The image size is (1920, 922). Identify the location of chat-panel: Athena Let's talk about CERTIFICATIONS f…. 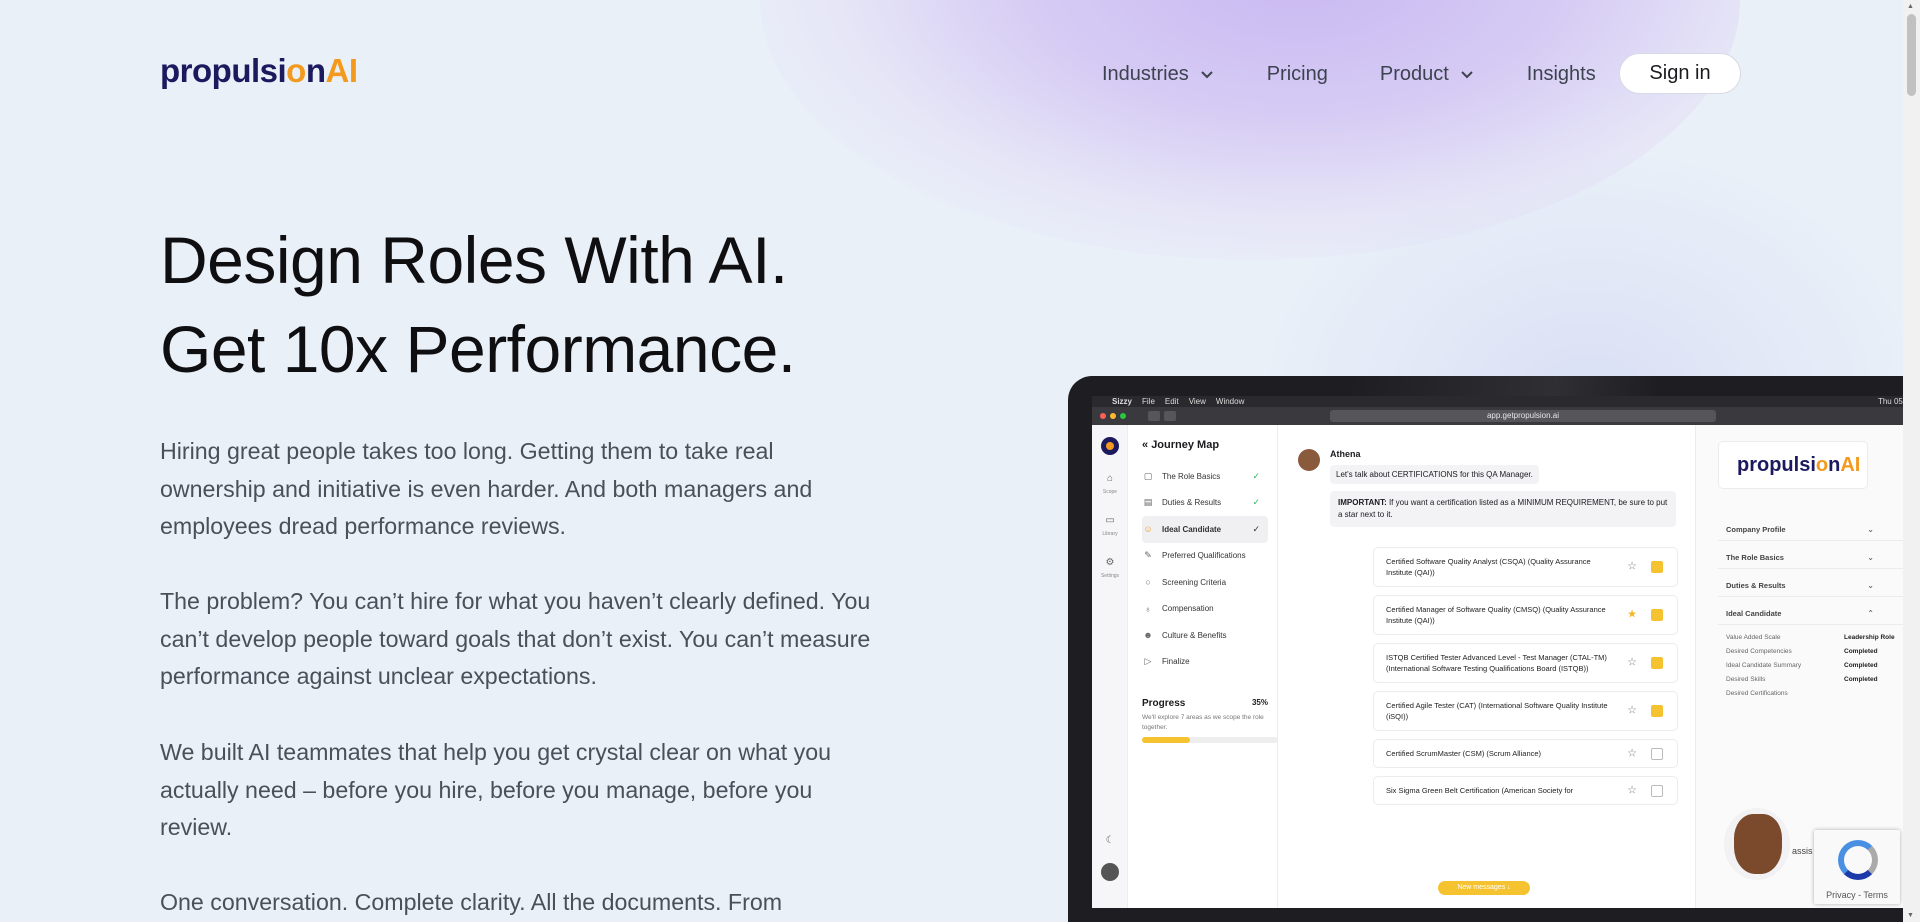
(1487, 666).